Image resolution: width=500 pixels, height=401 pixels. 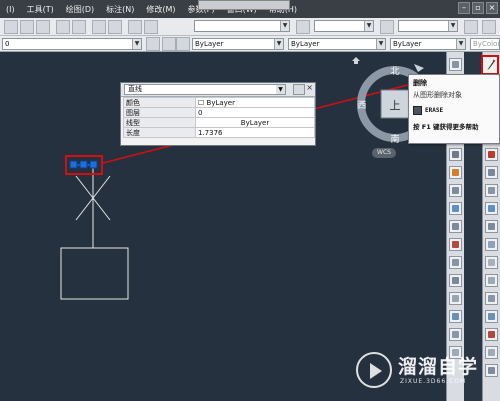 I want to click on eraser-icon, so click(x=491, y=64).